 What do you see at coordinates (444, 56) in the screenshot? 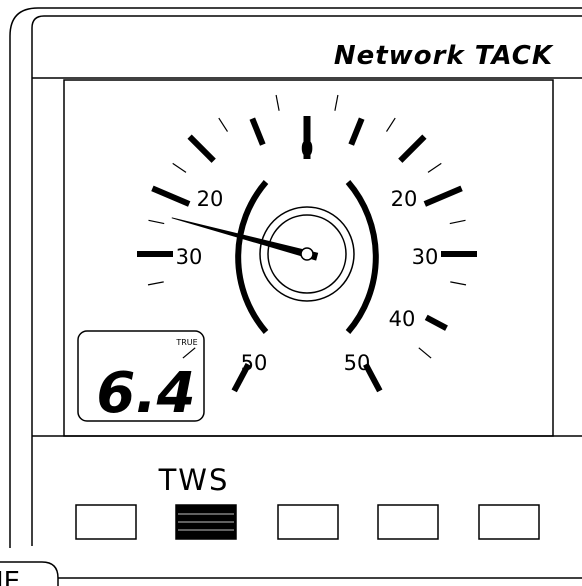
I see `title: Network TACK` at bounding box center [444, 56].